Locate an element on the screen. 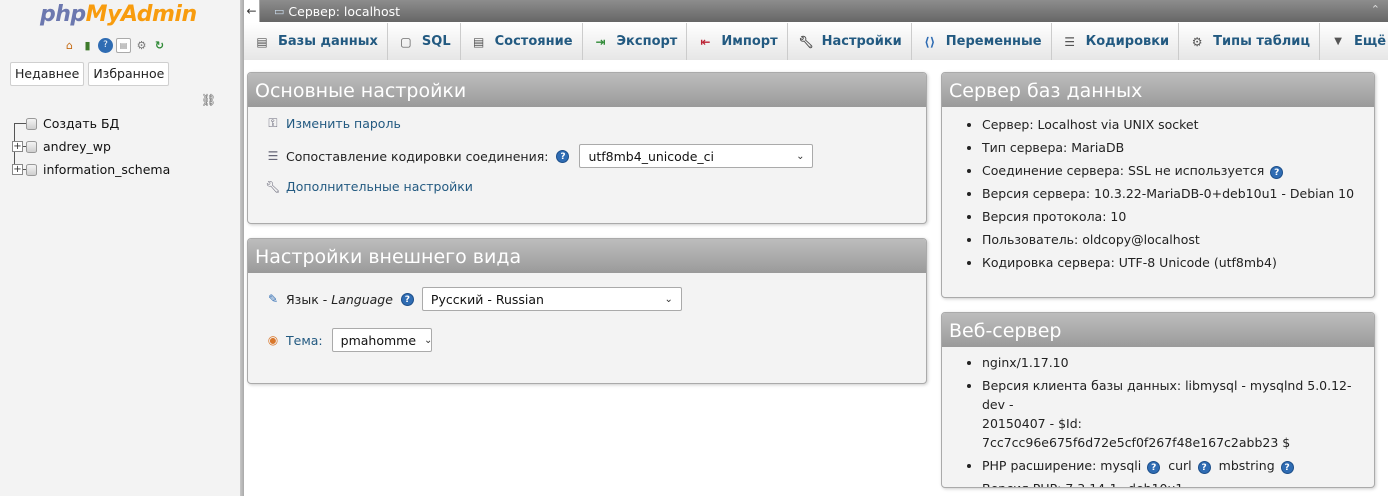 The image size is (1388, 496). list-item: Сервер: Localhost via UNIX socket is located at coordinates (1178, 124).